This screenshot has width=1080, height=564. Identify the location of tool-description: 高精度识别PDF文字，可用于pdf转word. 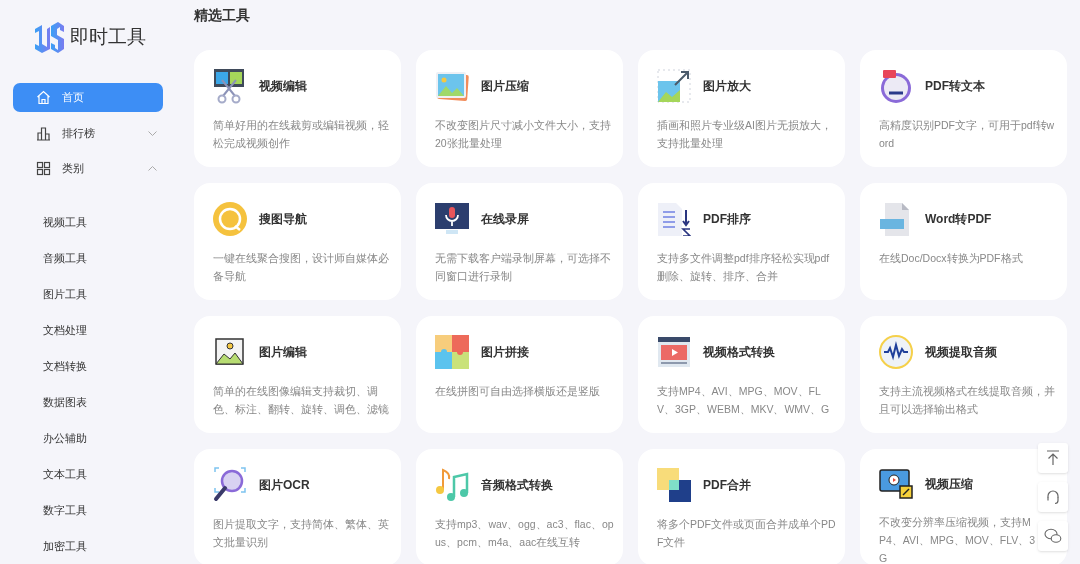
(967, 134).